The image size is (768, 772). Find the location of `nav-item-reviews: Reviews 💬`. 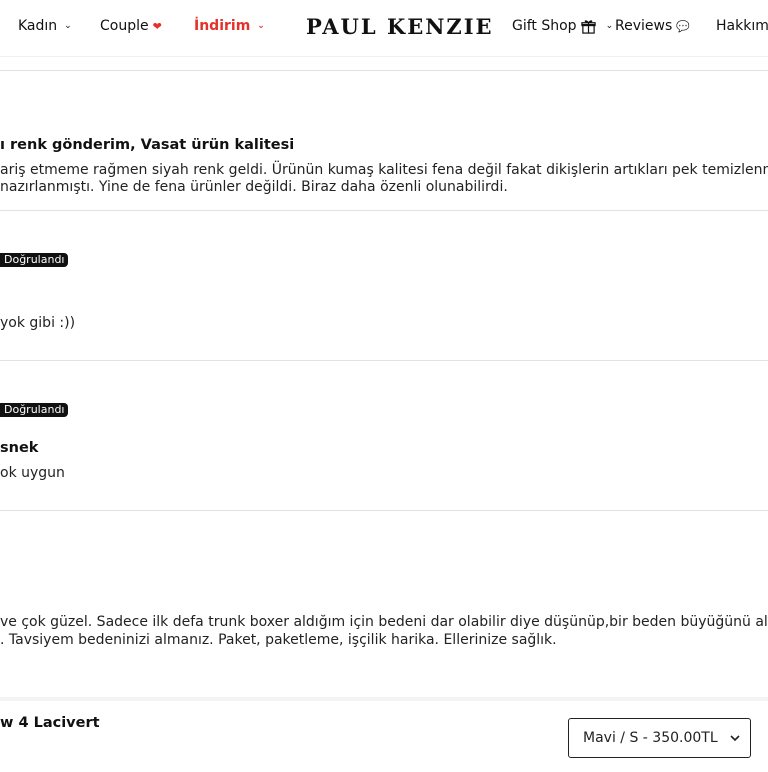

nav-item-reviews: Reviews 💬 is located at coordinates (652, 26).